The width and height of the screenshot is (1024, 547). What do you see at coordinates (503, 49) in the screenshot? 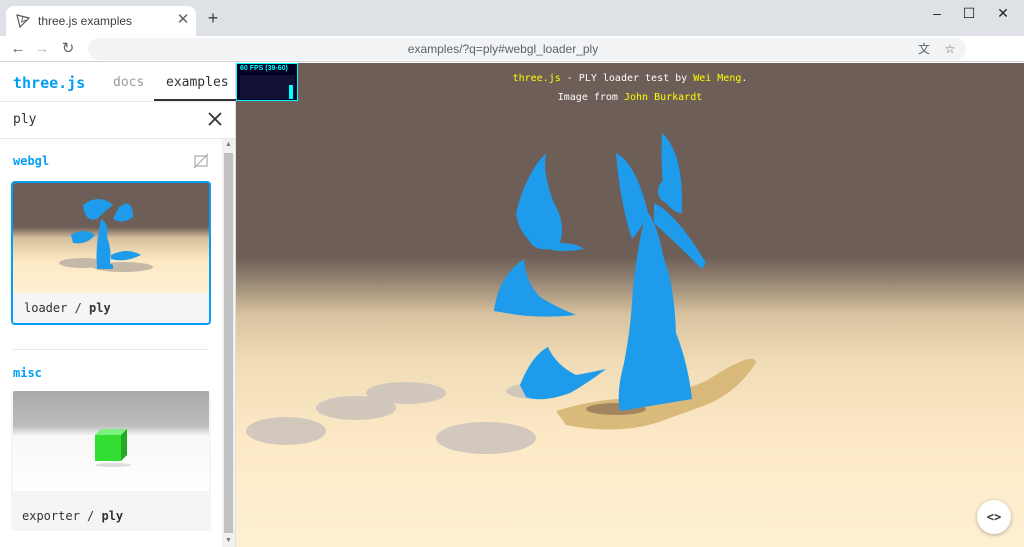
I see `url-text: examples/?q=ply#webgl_loader_ply` at bounding box center [503, 49].